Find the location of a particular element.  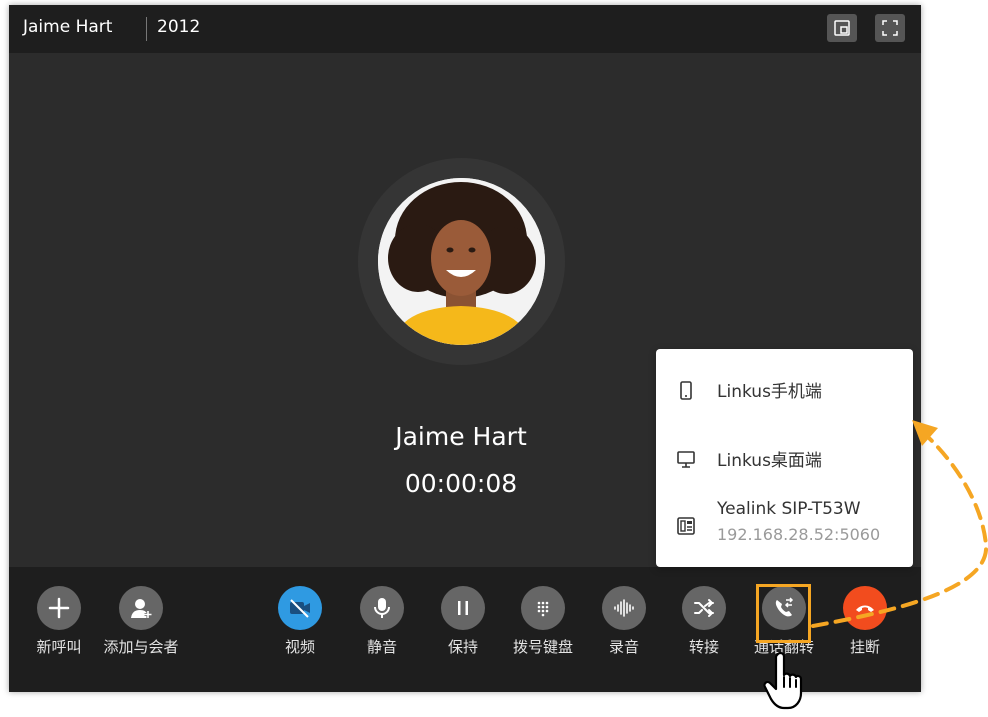

add-user-icon is located at coordinates (141, 608).